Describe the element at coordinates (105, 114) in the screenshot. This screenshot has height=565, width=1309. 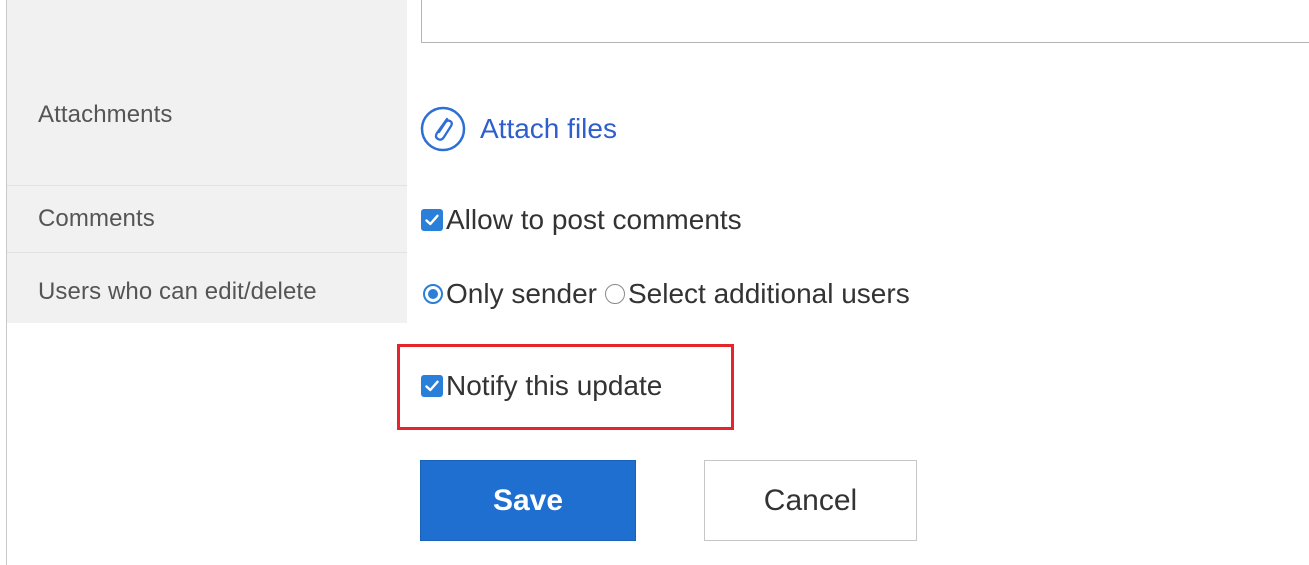
I see `attachments-label: Attachments` at that location.